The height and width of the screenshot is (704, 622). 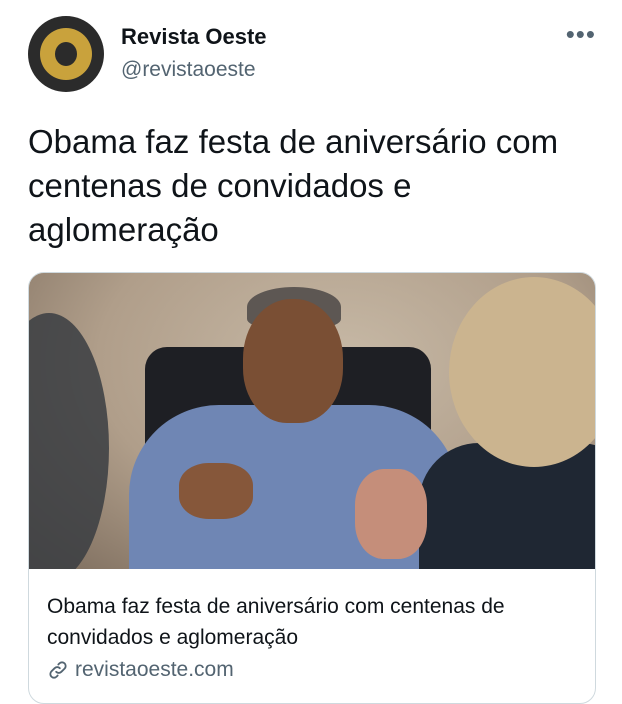 I want to click on link-icon, so click(x=58, y=670).